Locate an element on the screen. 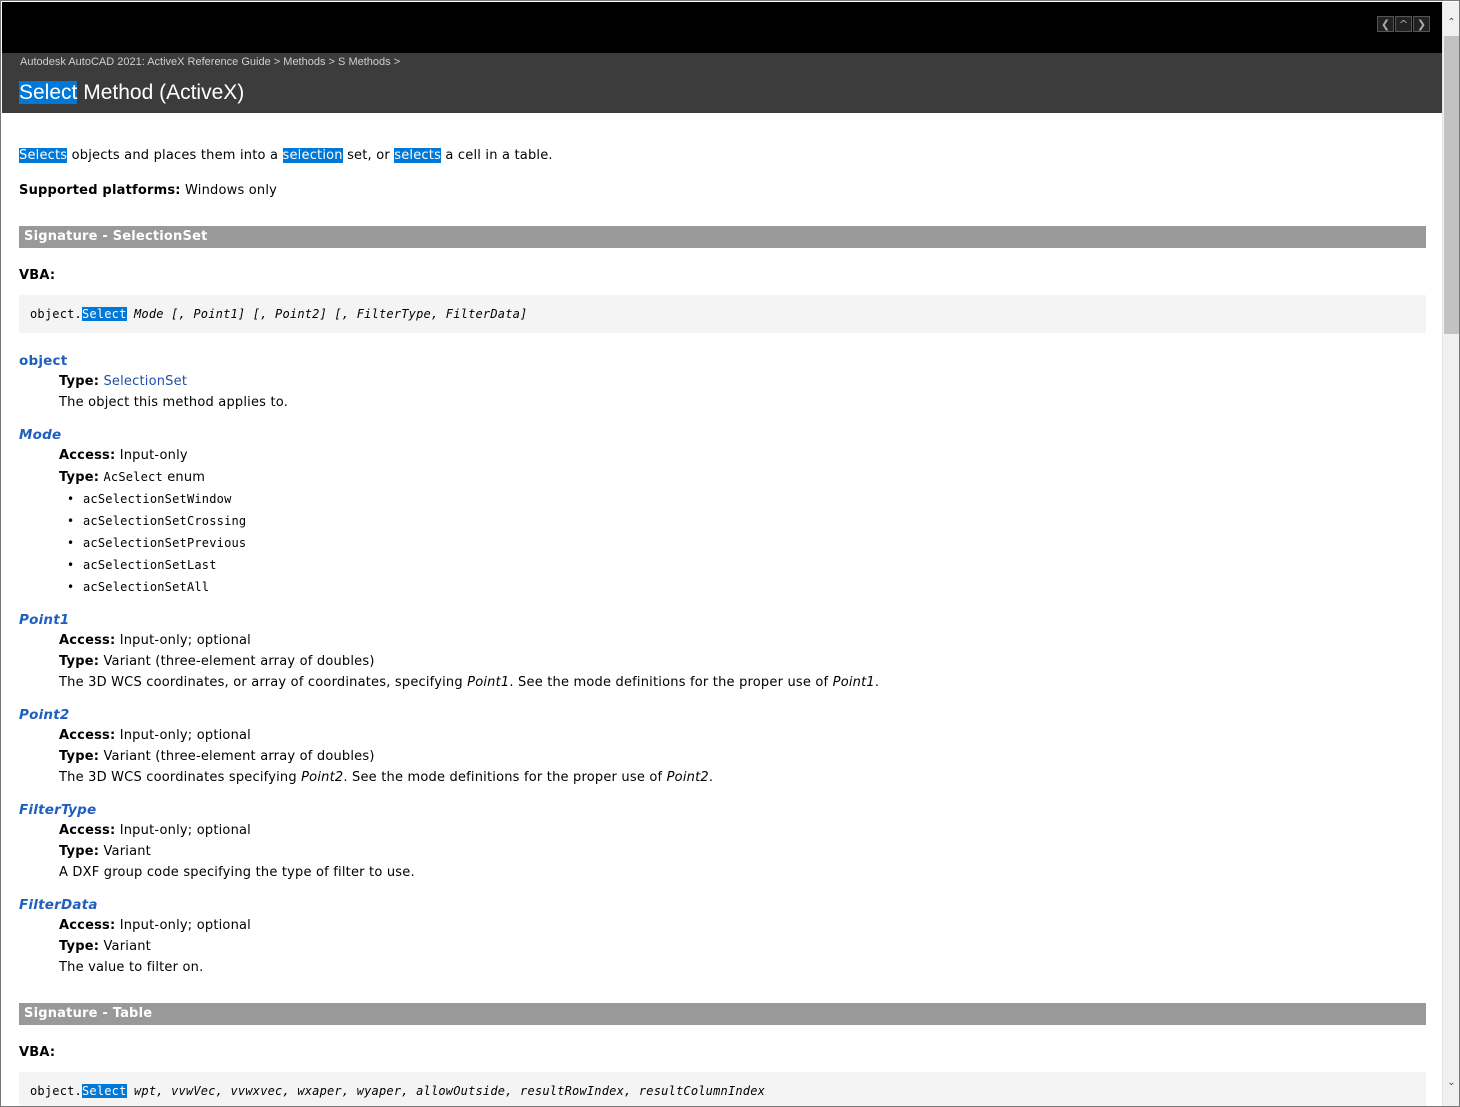  param-object-type: Type: SelectionSet is located at coordinates (123, 382).